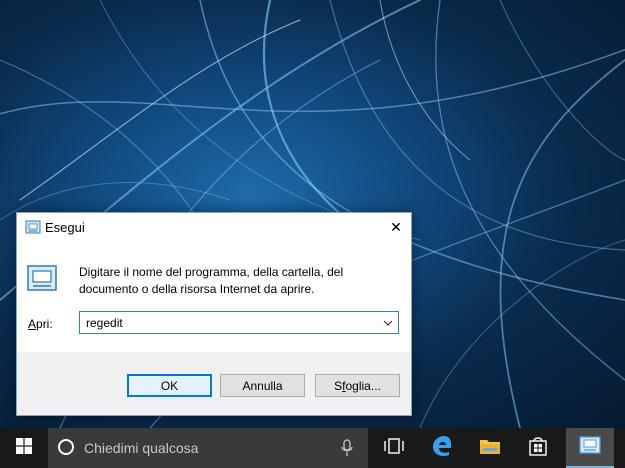 Image resolution: width=625 pixels, height=468 pixels. Describe the element at coordinates (388, 322) in the screenshot. I see `chevron-down-icon` at that location.